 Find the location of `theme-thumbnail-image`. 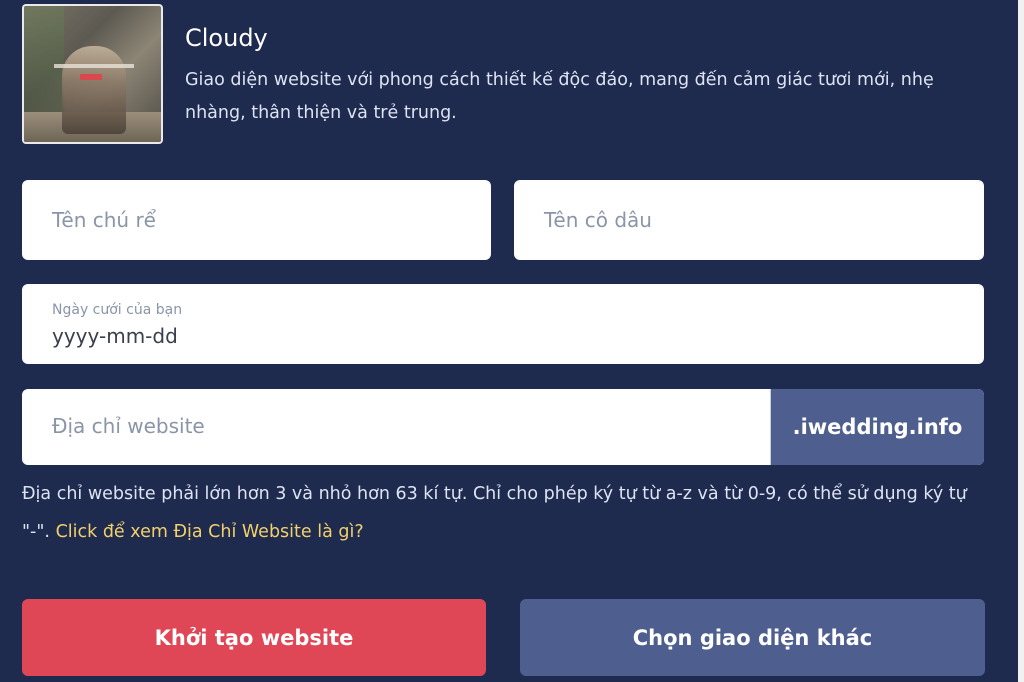

theme-thumbnail-image is located at coordinates (92, 74).